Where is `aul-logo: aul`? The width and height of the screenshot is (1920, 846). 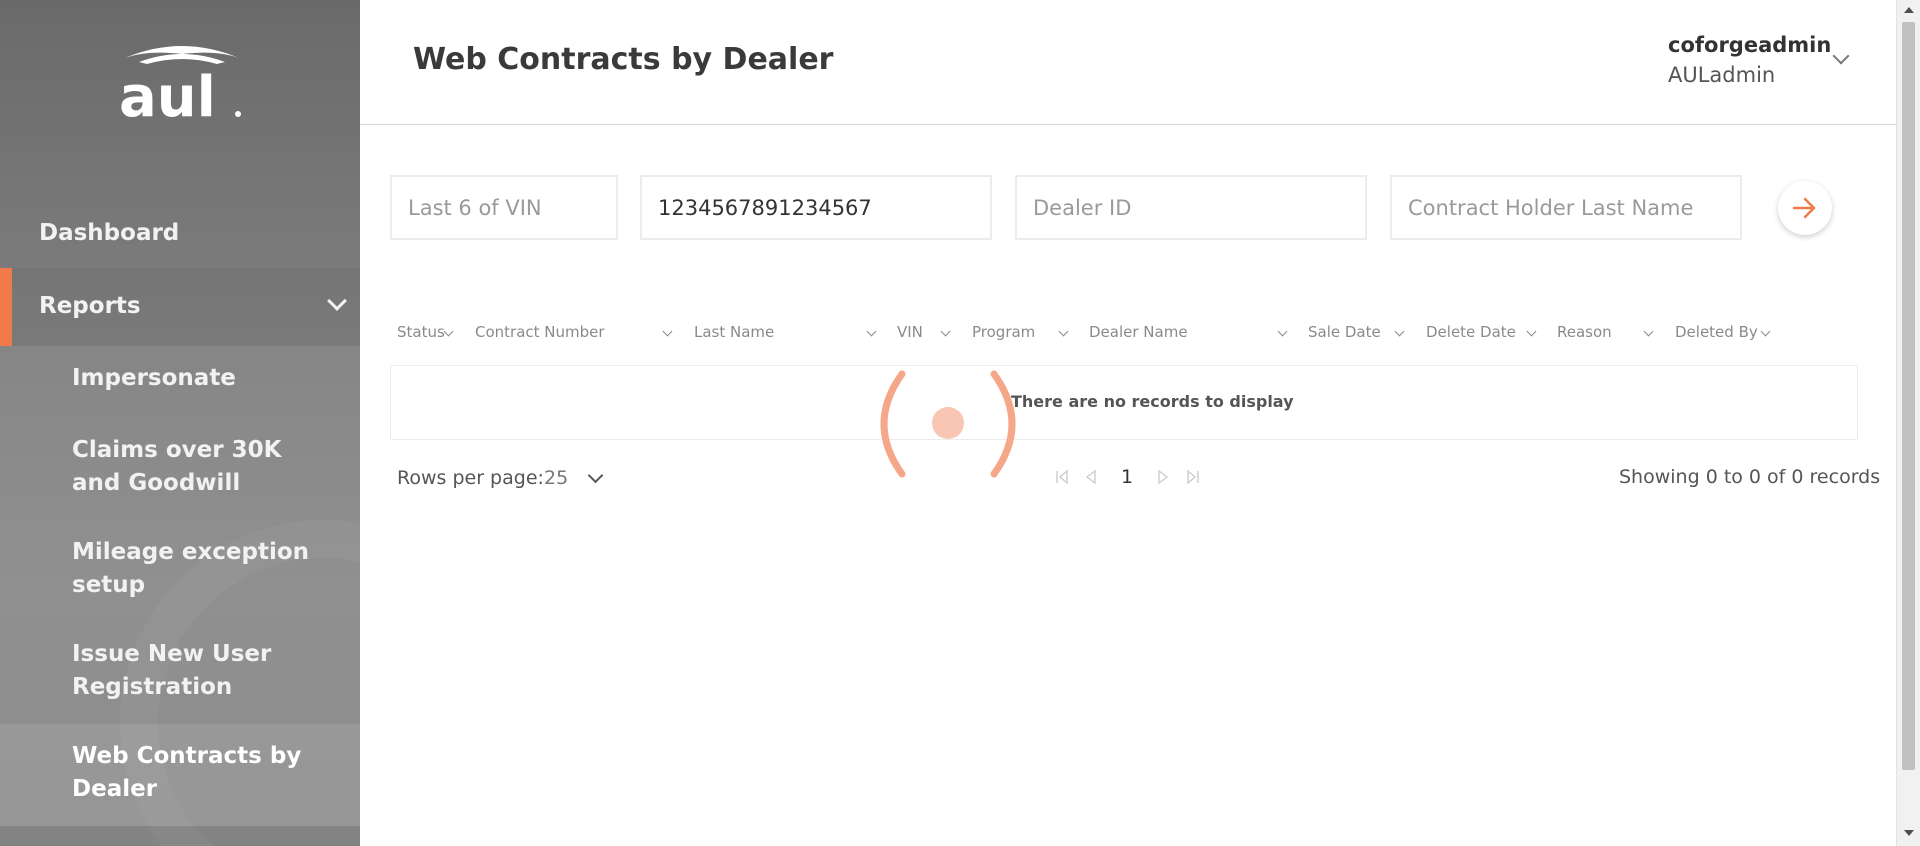 aul-logo: aul is located at coordinates (180, 84).